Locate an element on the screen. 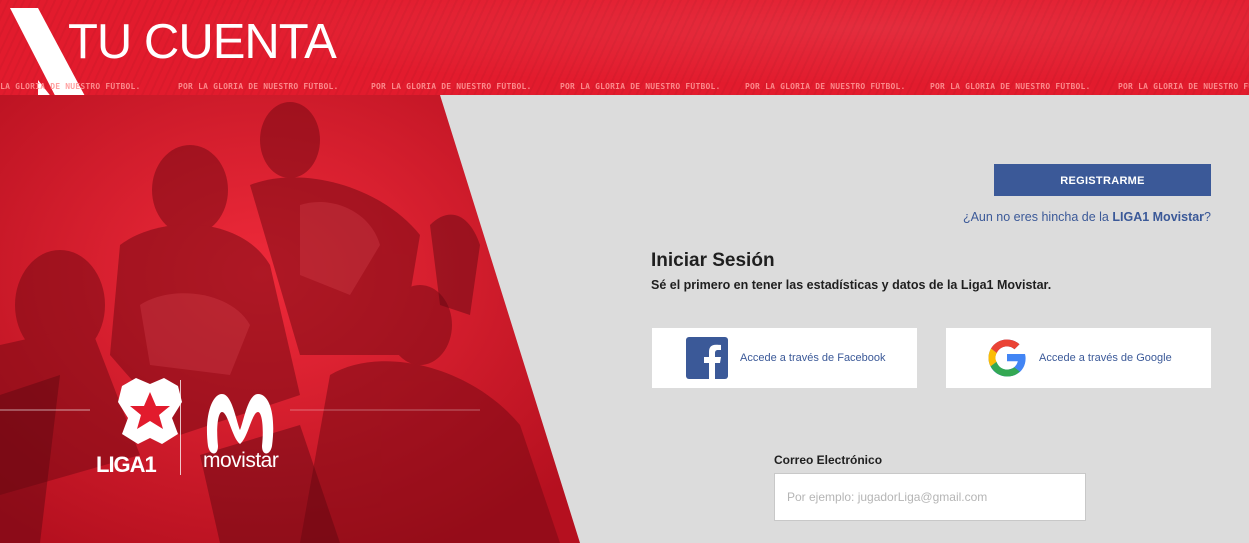  google-login-button: Accede a través de Google is located at coordinates (1078, 358).